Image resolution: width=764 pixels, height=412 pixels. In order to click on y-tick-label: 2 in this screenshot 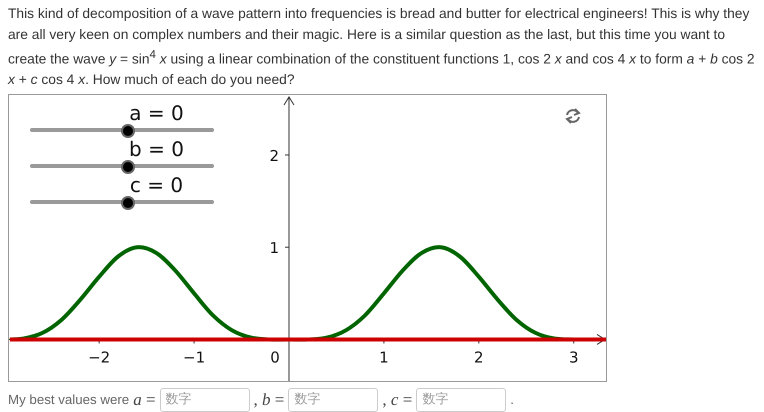, I will do `click(274, 155)`.